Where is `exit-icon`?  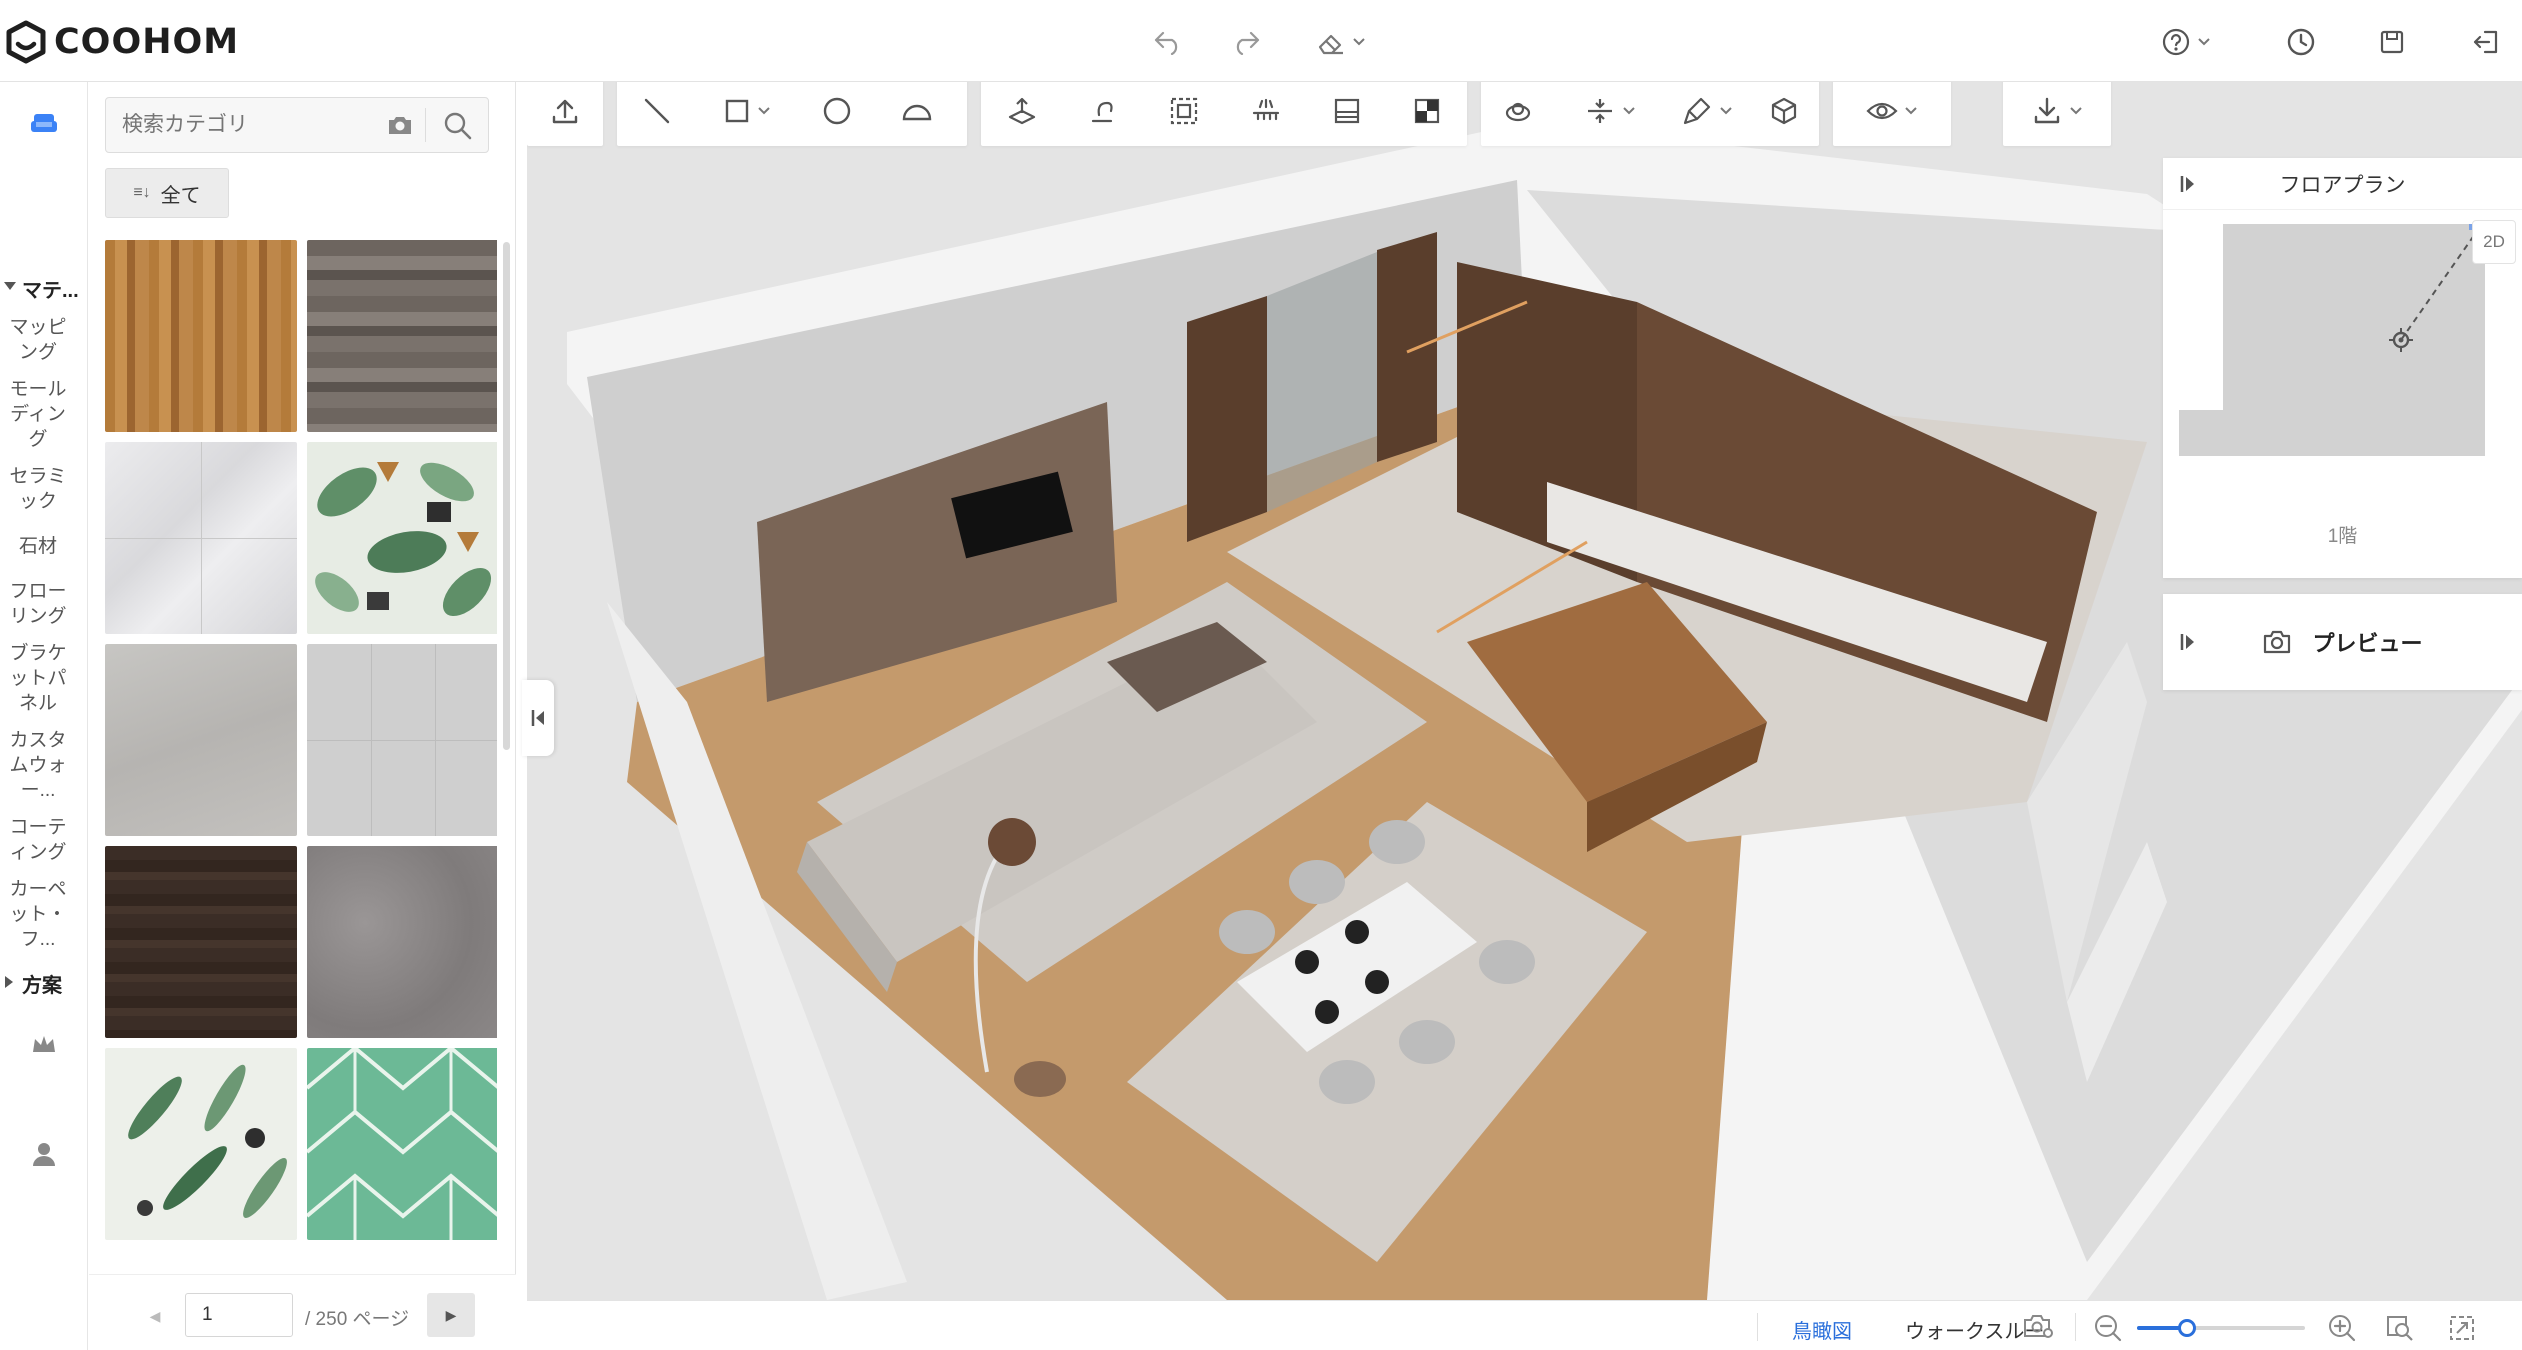 exit-icon is located at coordinates (2485, 42).